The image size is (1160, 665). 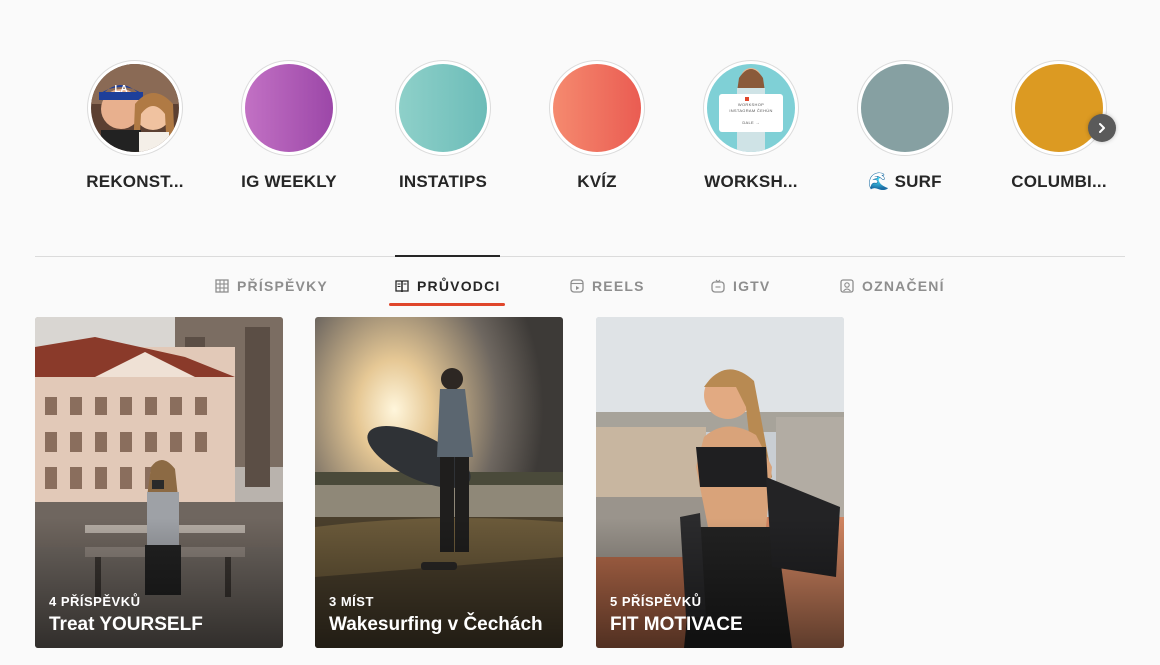 I want to click on guide-title: Treat YOURSELF, so click(x=126, y=624).